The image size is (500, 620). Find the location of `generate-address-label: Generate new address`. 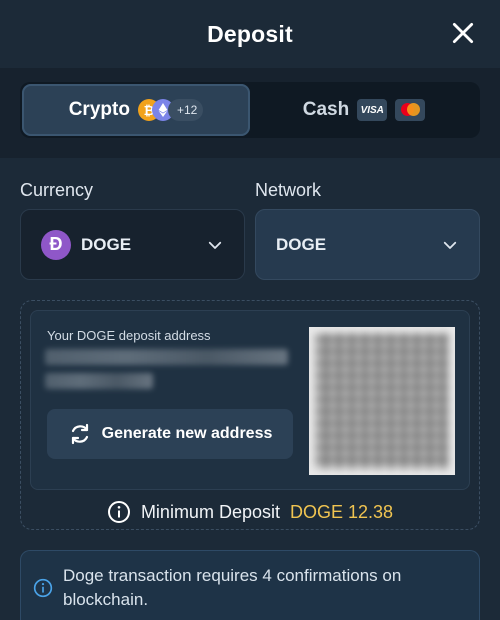

generate-address-label: Generate new address is located at coordinates (187, 433).